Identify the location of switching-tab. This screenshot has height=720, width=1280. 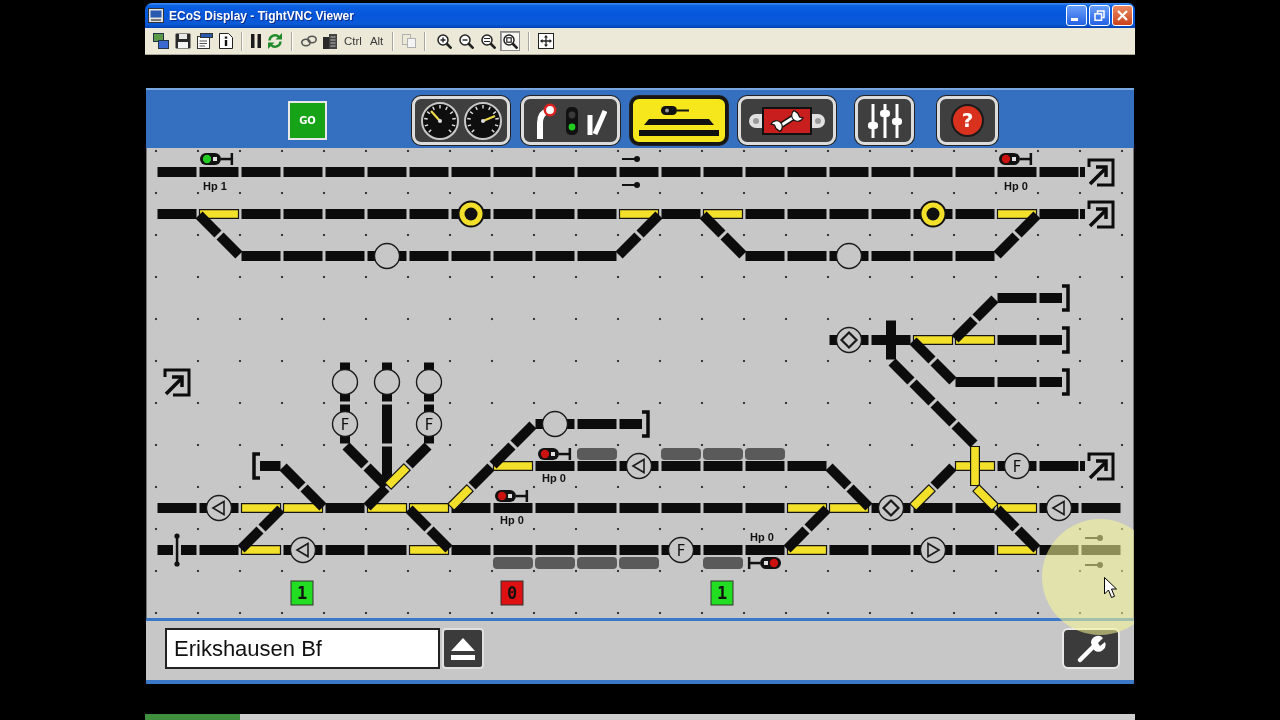
(570, 120).